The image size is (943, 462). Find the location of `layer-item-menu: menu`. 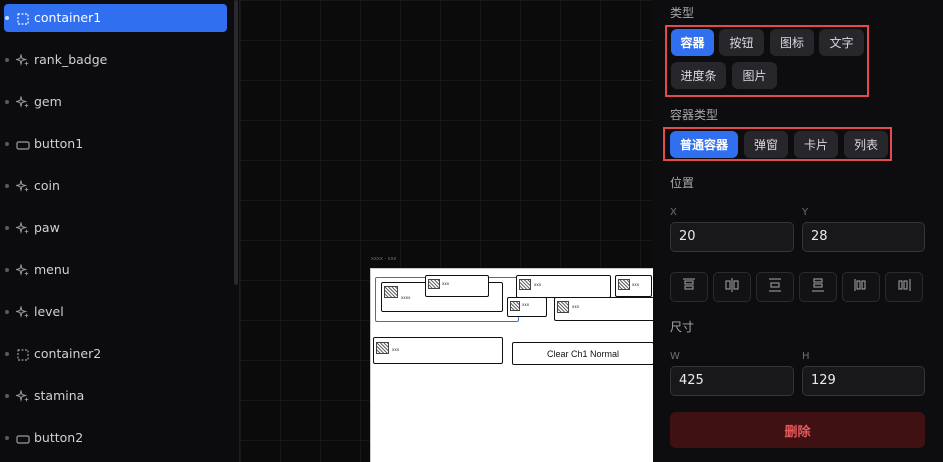

layer-item-menu: menu is located at coordinates (115, 270).